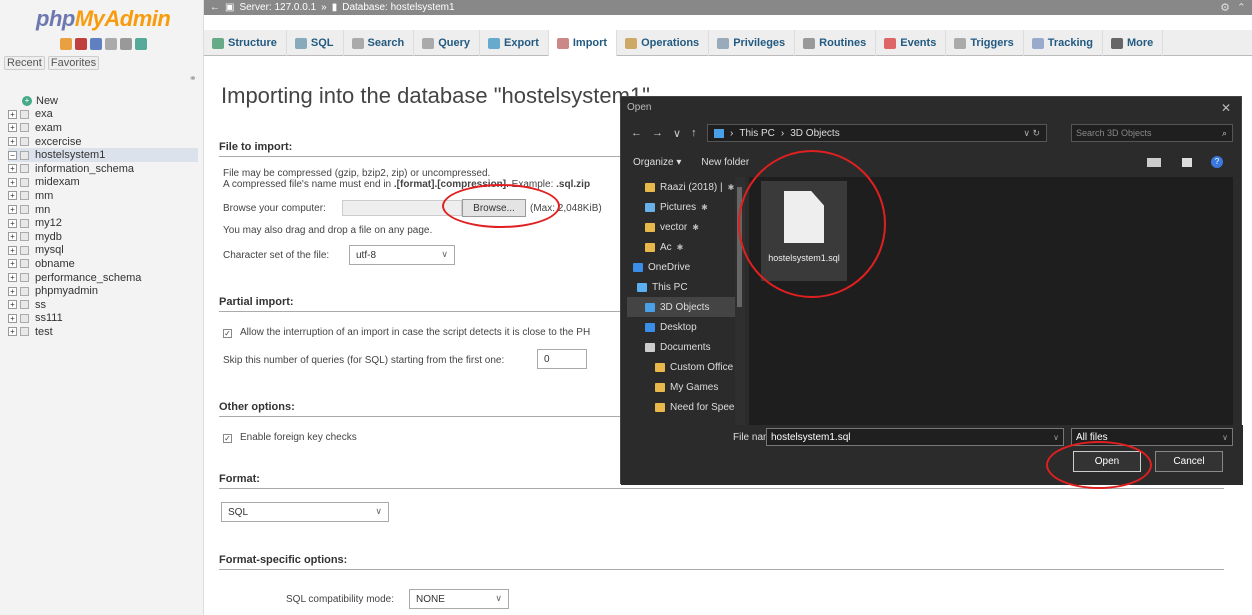 Image resolution: width=1252 pixels, height=615 pixels. Describe the element at coordinates (305, 512) in the screenshot. I see `format-select: SQL ∨` at that location.